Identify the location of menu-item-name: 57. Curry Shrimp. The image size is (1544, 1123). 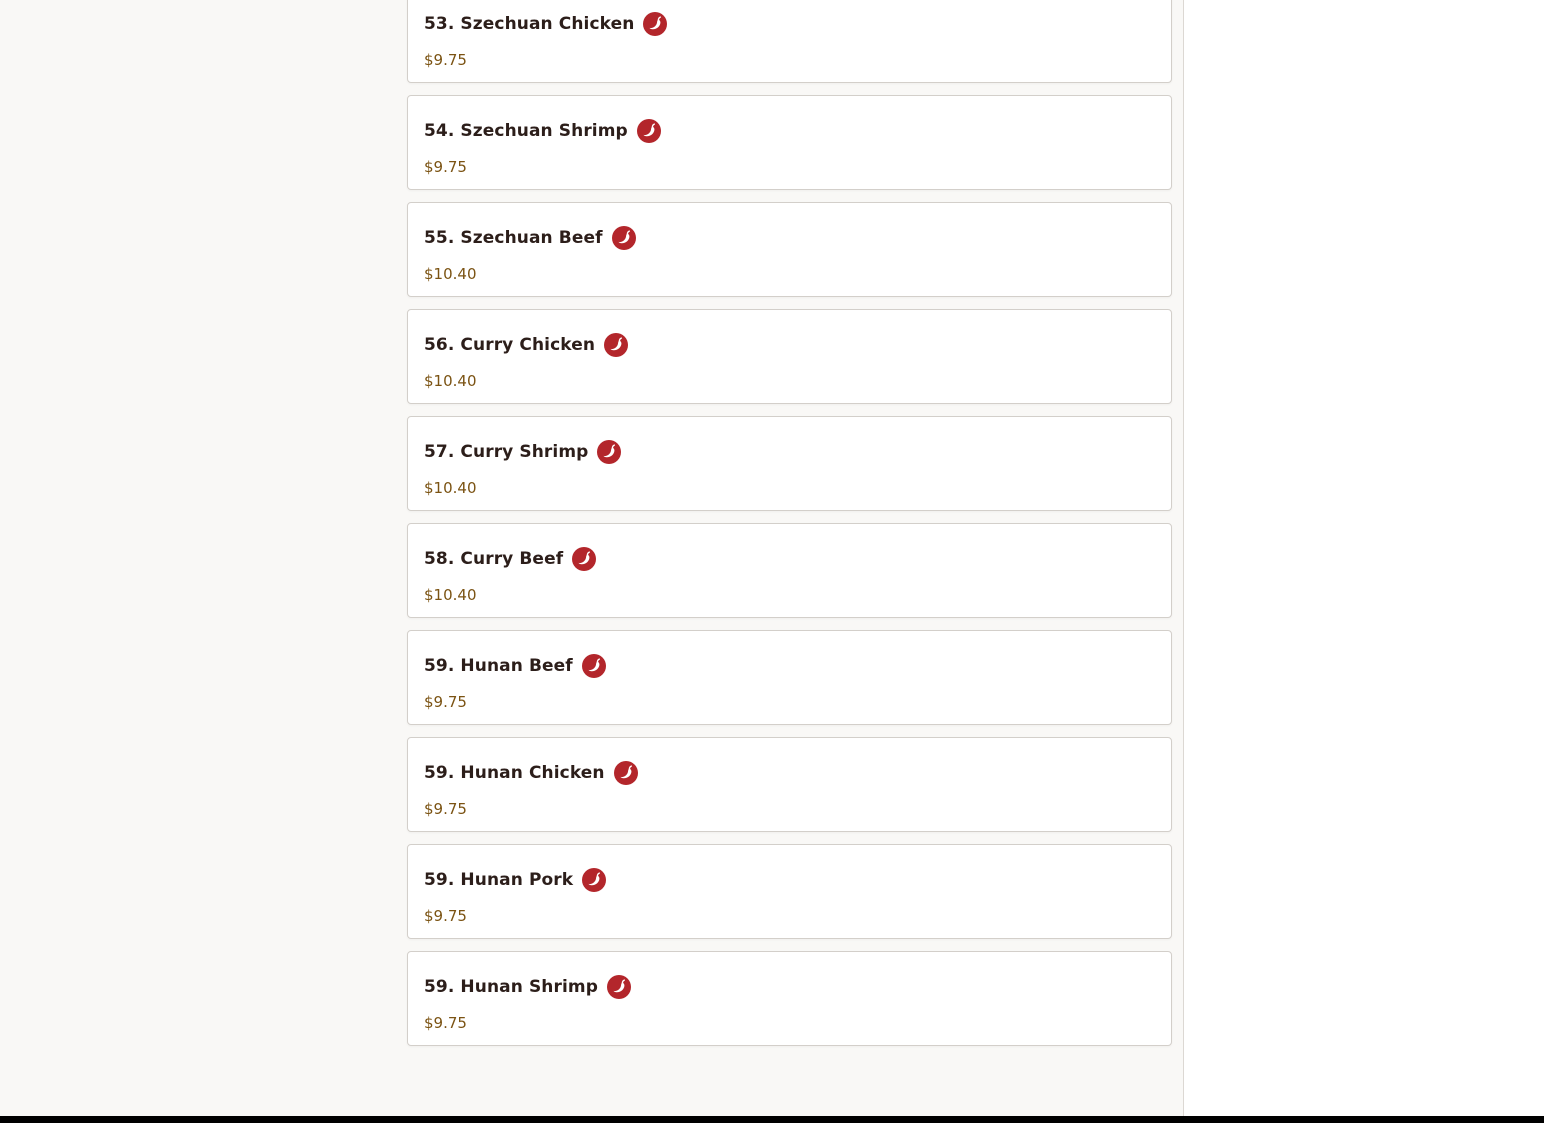
(506, 452).